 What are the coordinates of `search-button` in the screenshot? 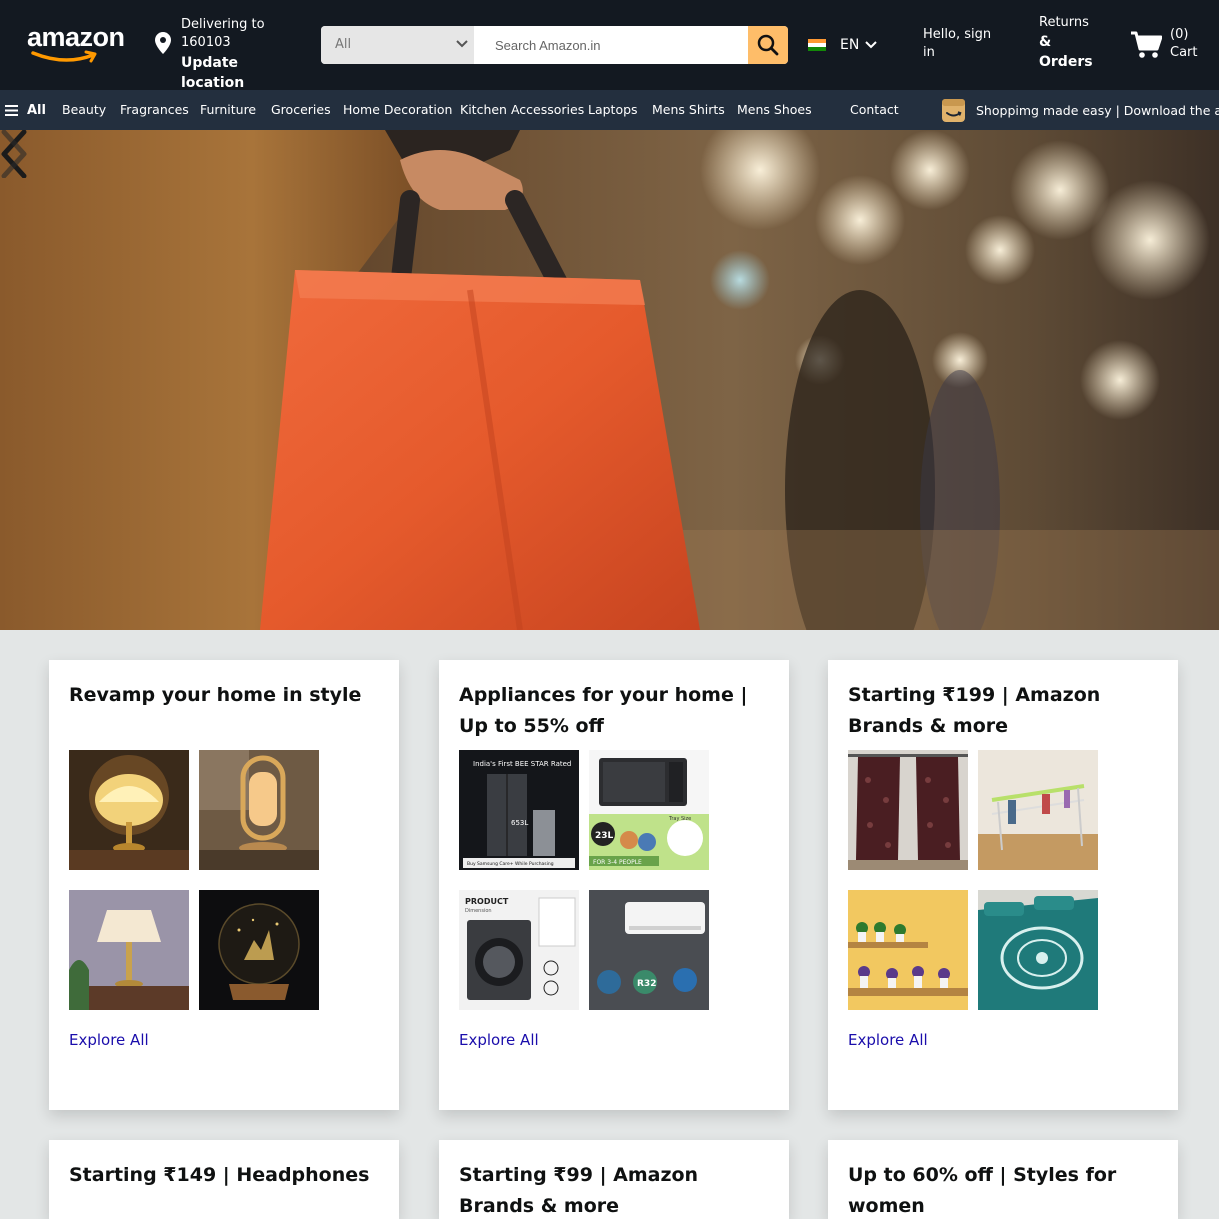 It's located at (768, 45).